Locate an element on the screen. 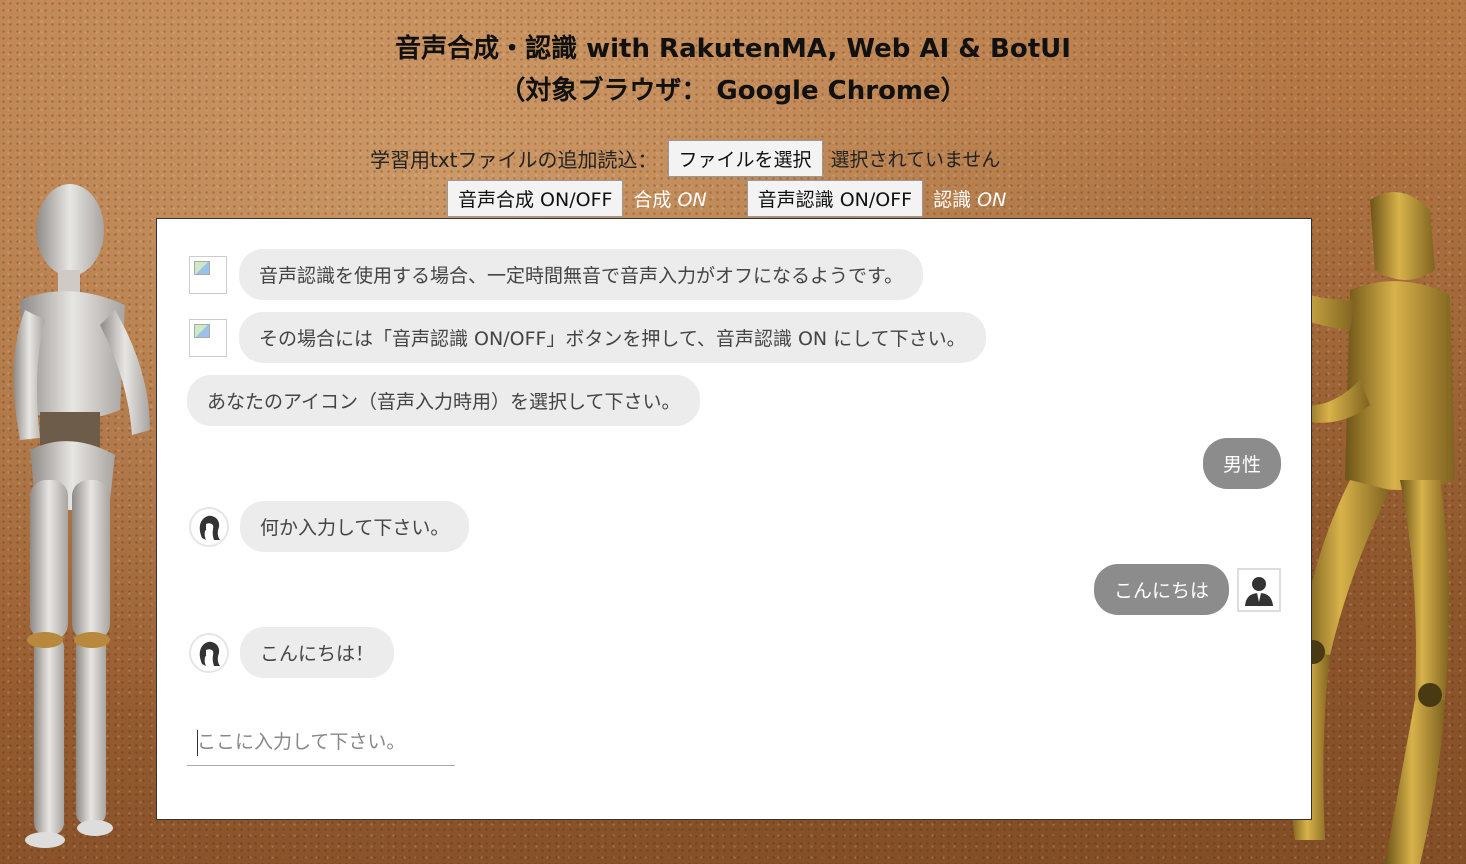  bot-message: こんにちは！ is located at coordinates (292, 652).